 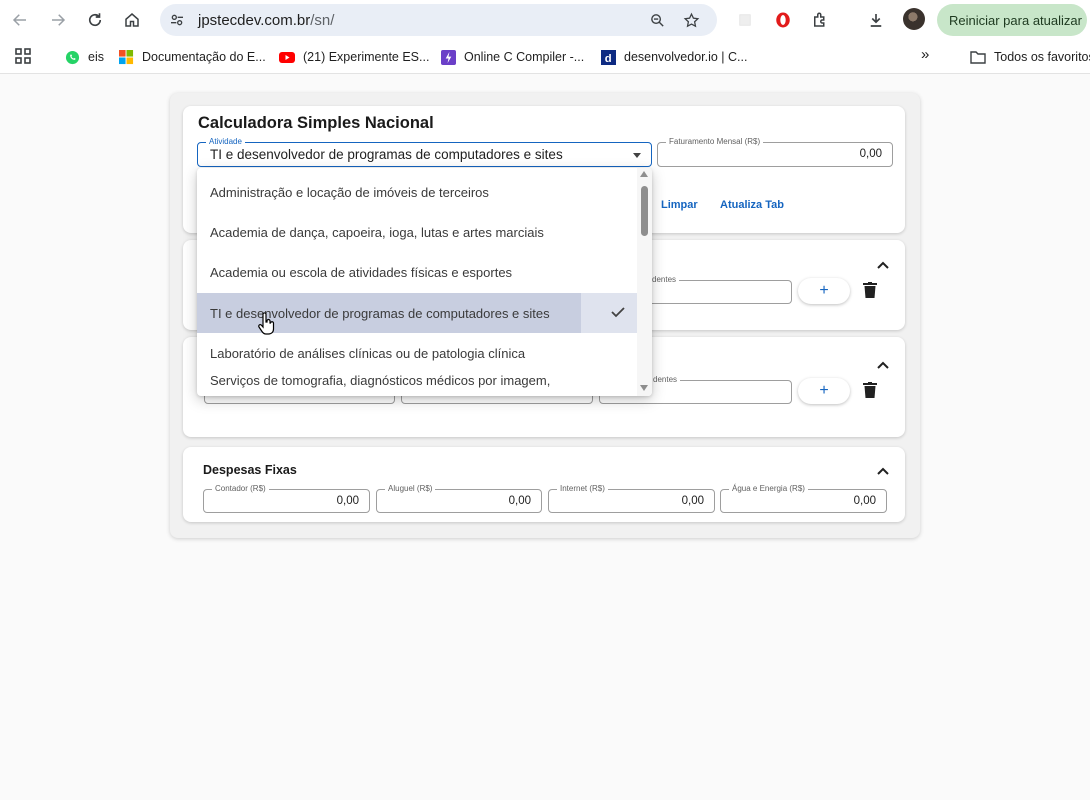 I want to click on scroll-up-arrow-icon, so click(x=644, y=174).